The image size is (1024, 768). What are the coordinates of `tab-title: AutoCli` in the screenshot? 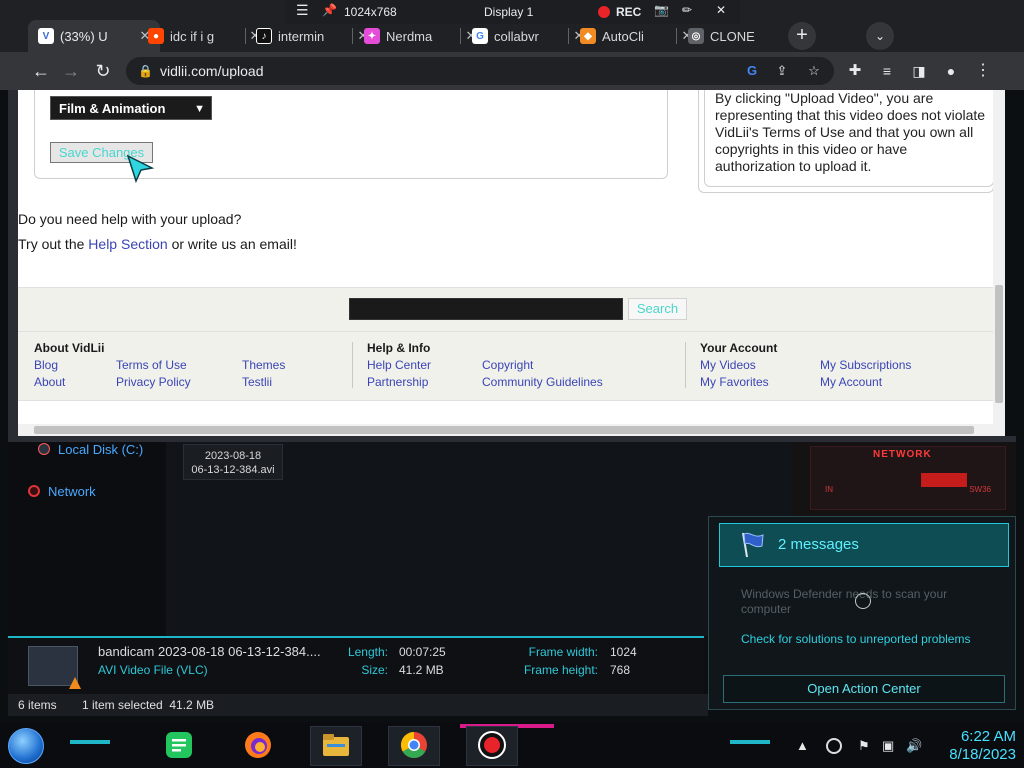 It's located at (623, 36).